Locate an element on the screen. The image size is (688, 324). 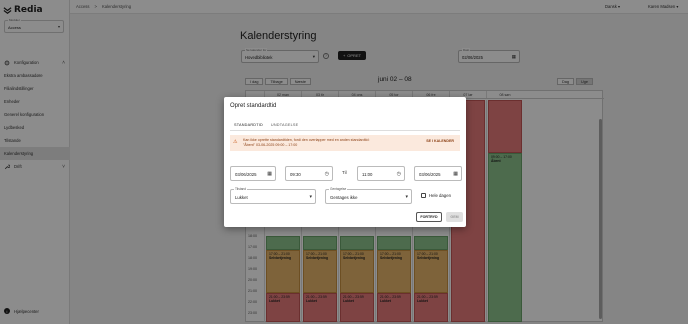
repeat-select-value: Gentages ikke is located at coordinates (344, 197).